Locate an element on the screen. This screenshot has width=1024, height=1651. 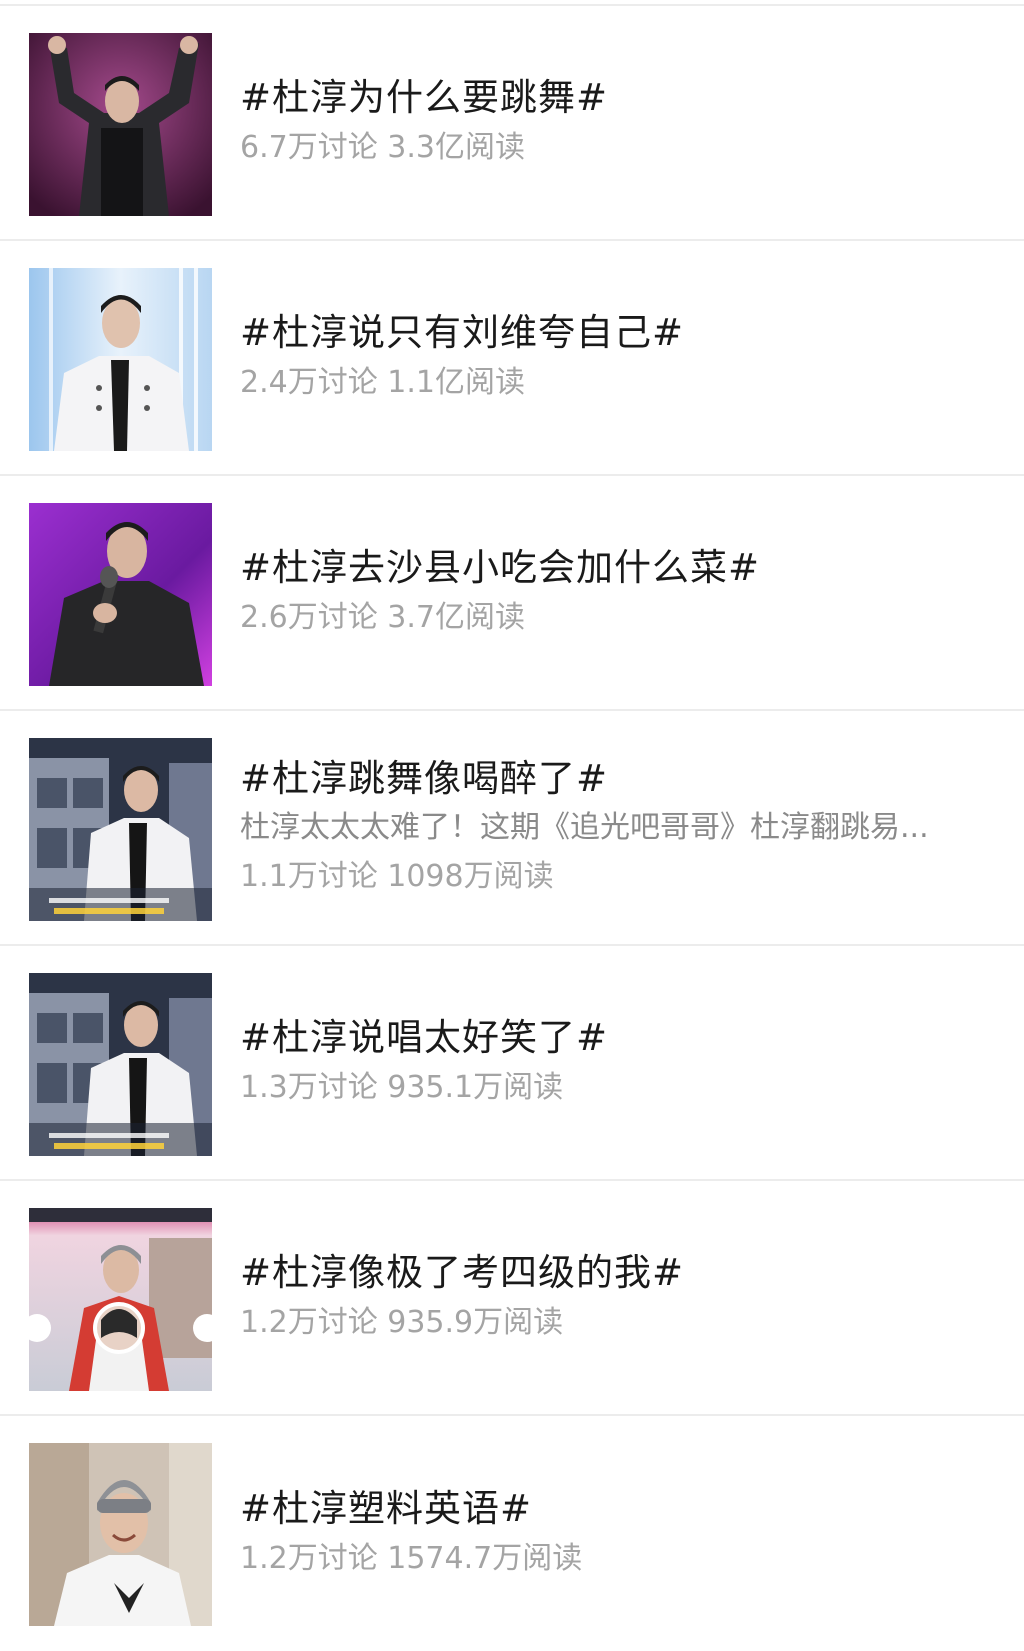
topic-stats: 1.2万讨论 935.9万阅读 is located at coordinates (402, 1322).